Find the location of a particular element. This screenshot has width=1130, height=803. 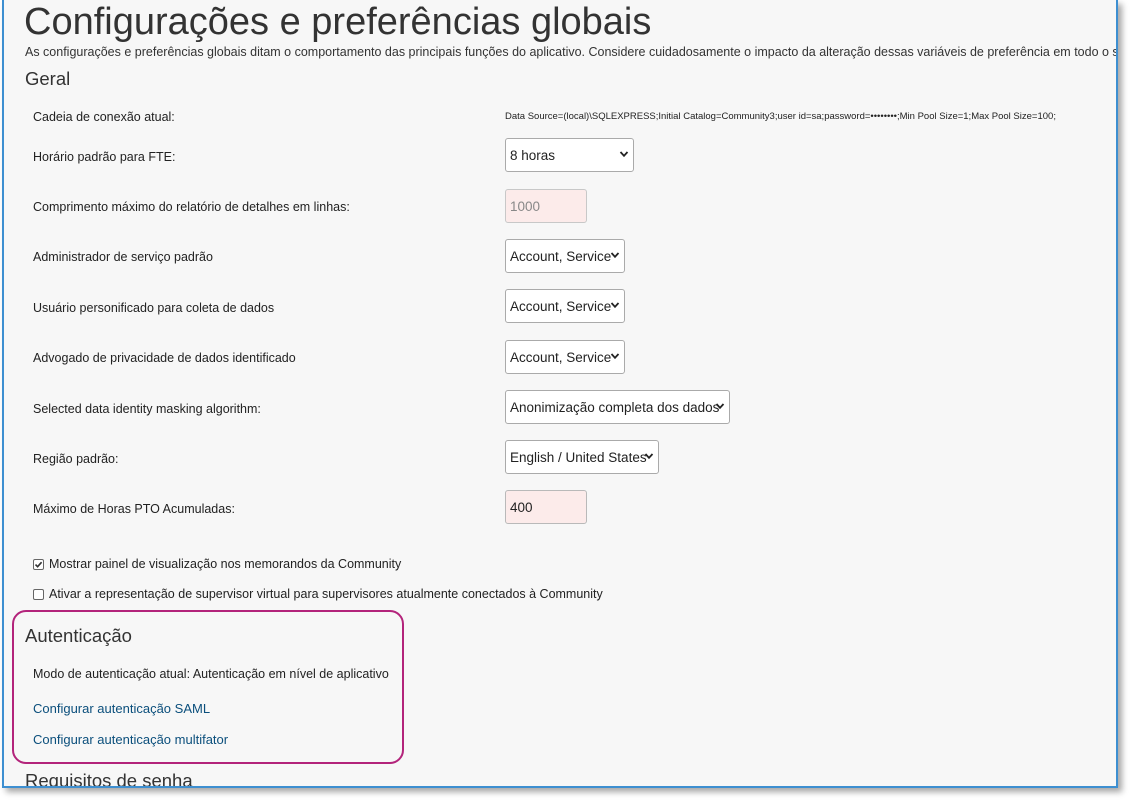

max-pto-hours-input: 400 is located at coordinates (546, 507).